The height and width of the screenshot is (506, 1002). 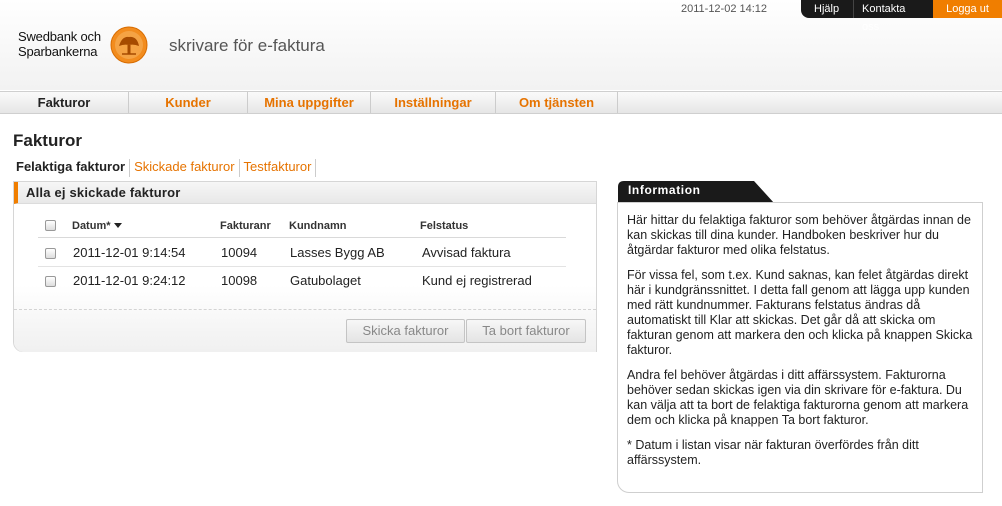 What do you see at coordinates (58, 51) in the screenshot?
I see `brand-line-2: Sparbankerna` at bounding box center [58, 51].